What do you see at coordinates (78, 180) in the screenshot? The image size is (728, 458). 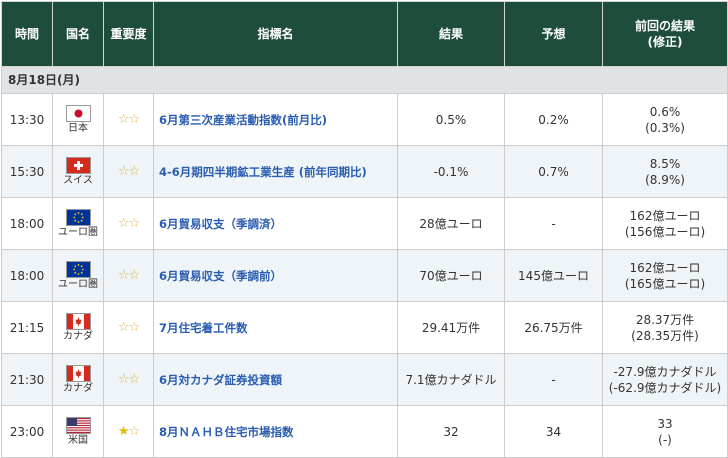 I see `country-name: スイス` at bounding box center [78, 180].